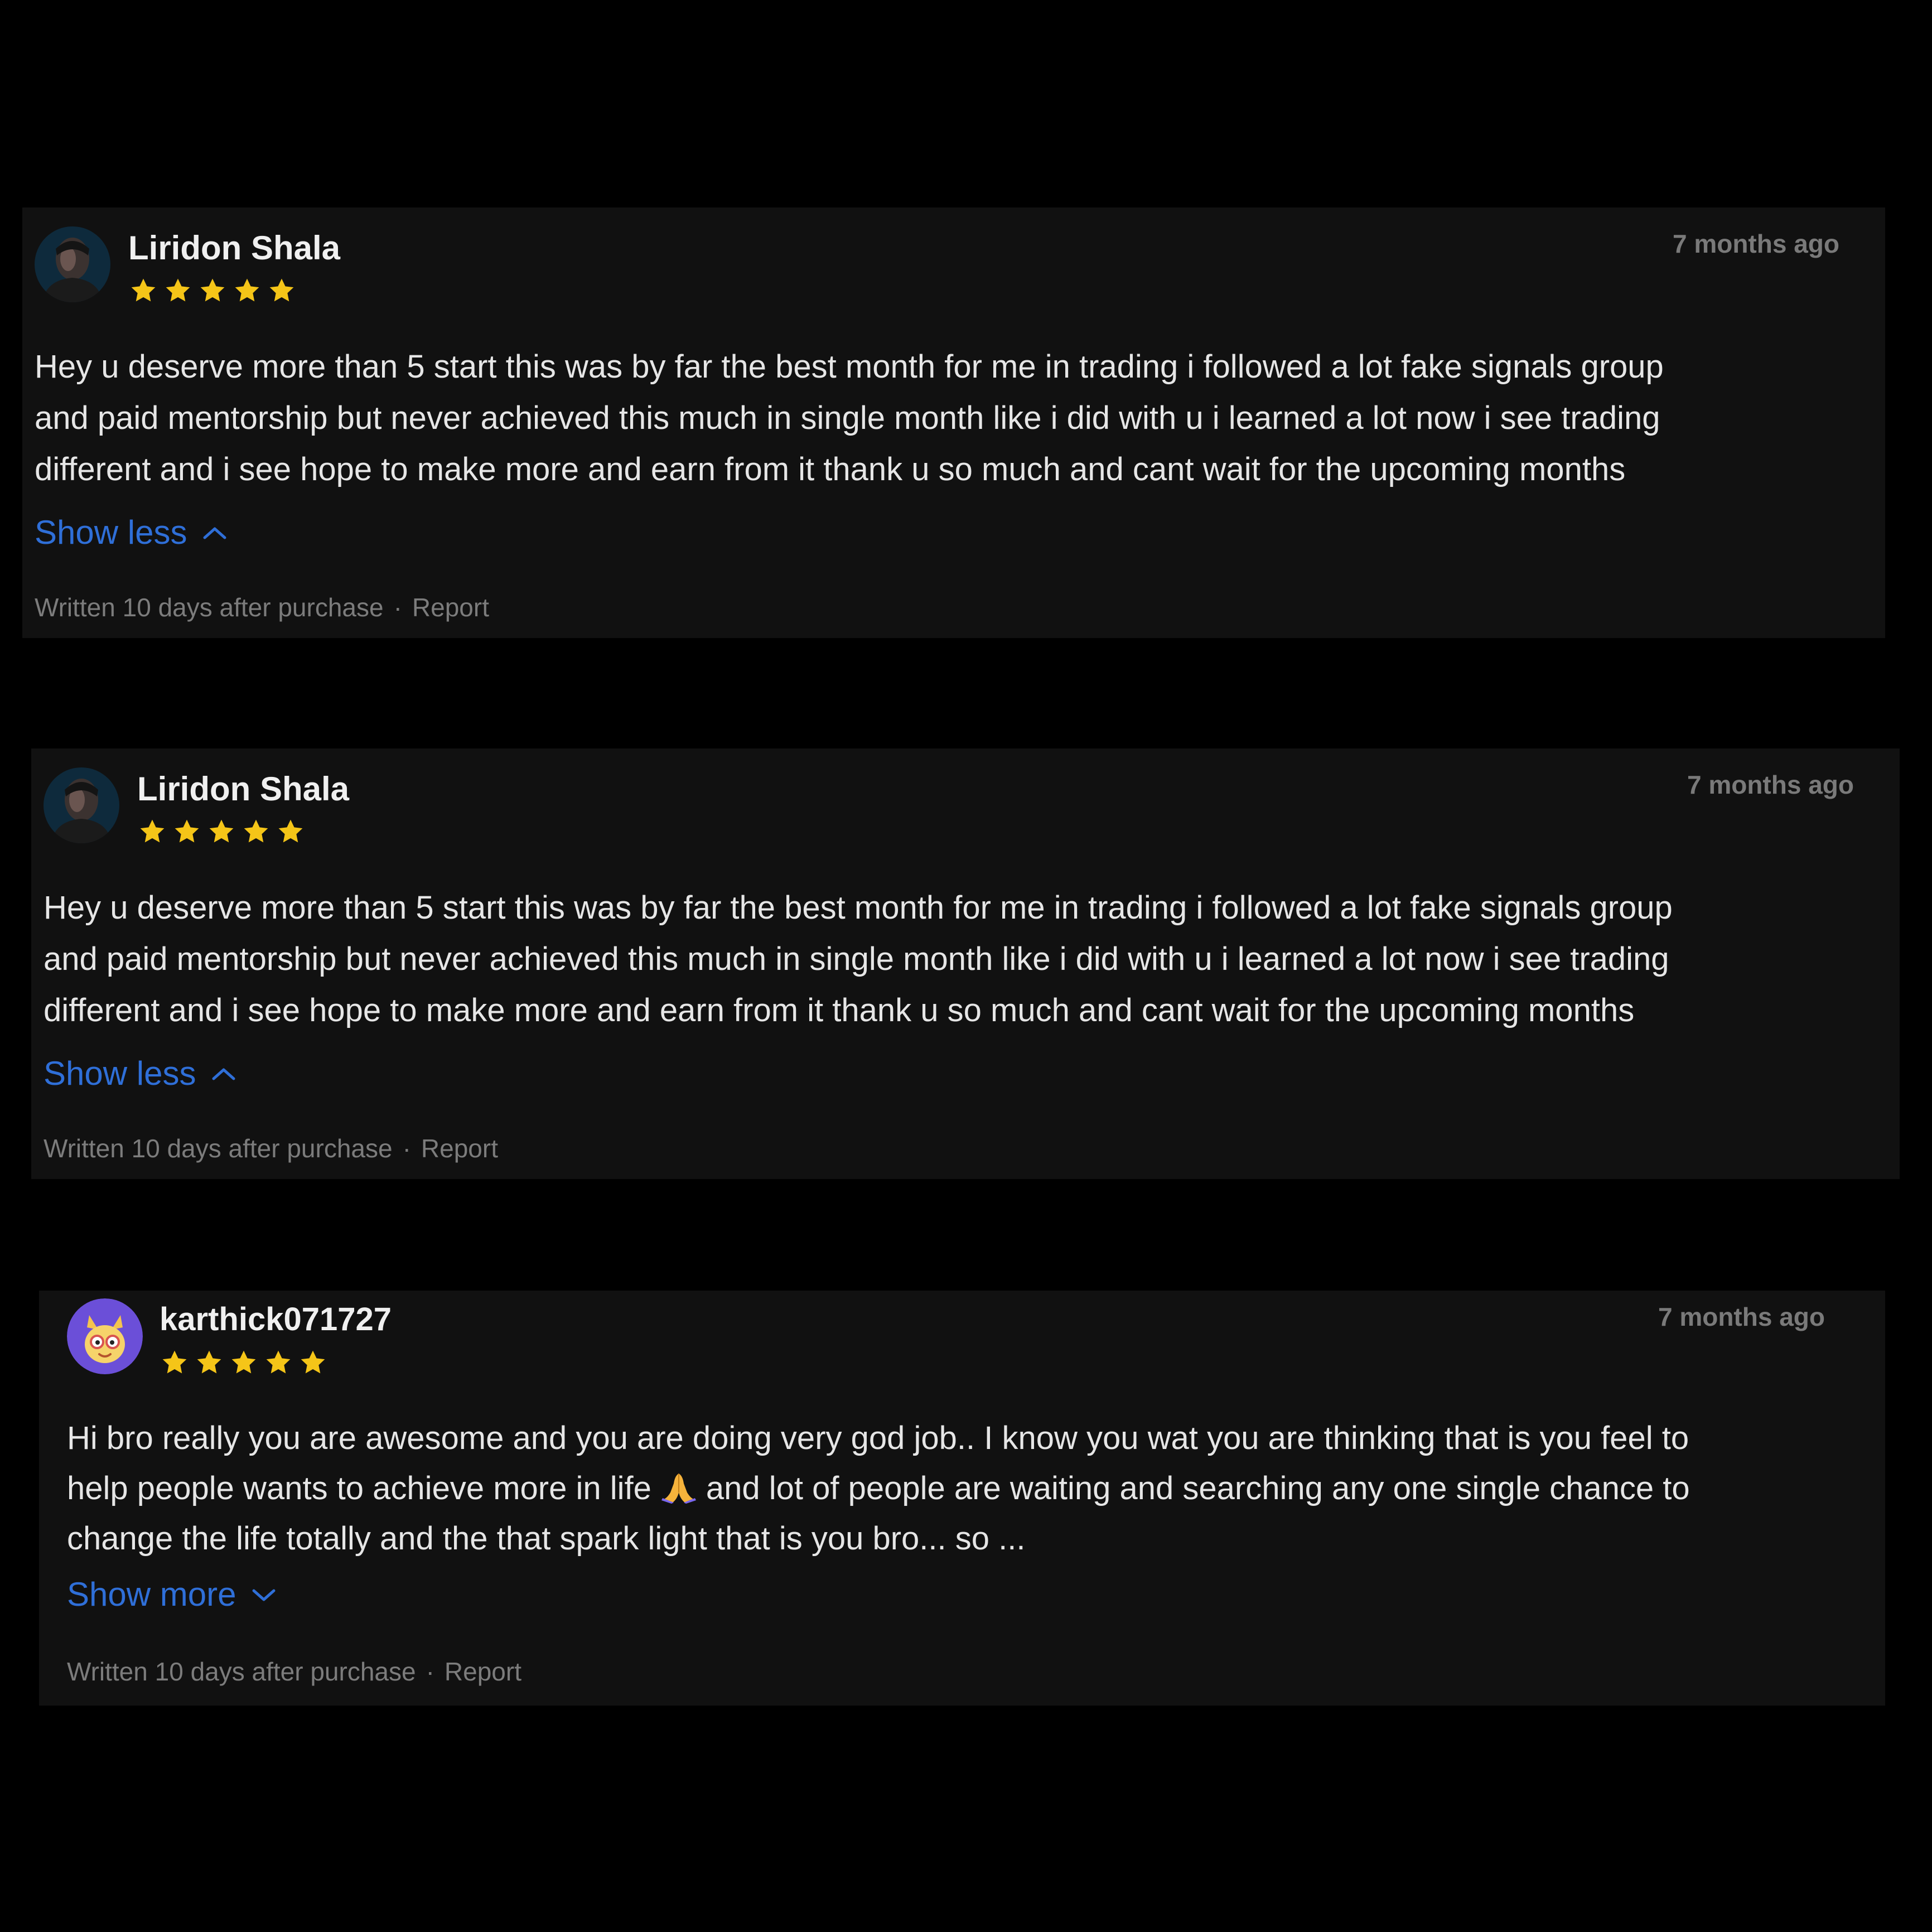 This screenshot has height=1932, width=1932. Describe the element at coordinates (151, 1594) in the screenshot. I see `toggle-label: Show more` at that location.